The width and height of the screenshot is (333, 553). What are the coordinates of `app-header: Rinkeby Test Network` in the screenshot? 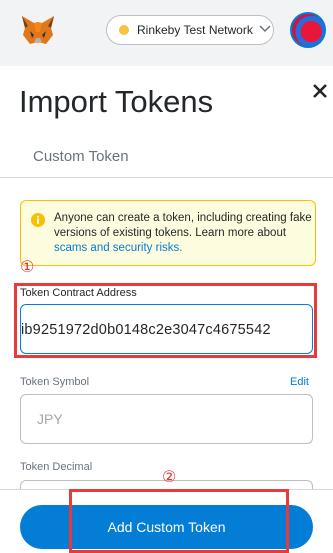 It's located at (166, 33).